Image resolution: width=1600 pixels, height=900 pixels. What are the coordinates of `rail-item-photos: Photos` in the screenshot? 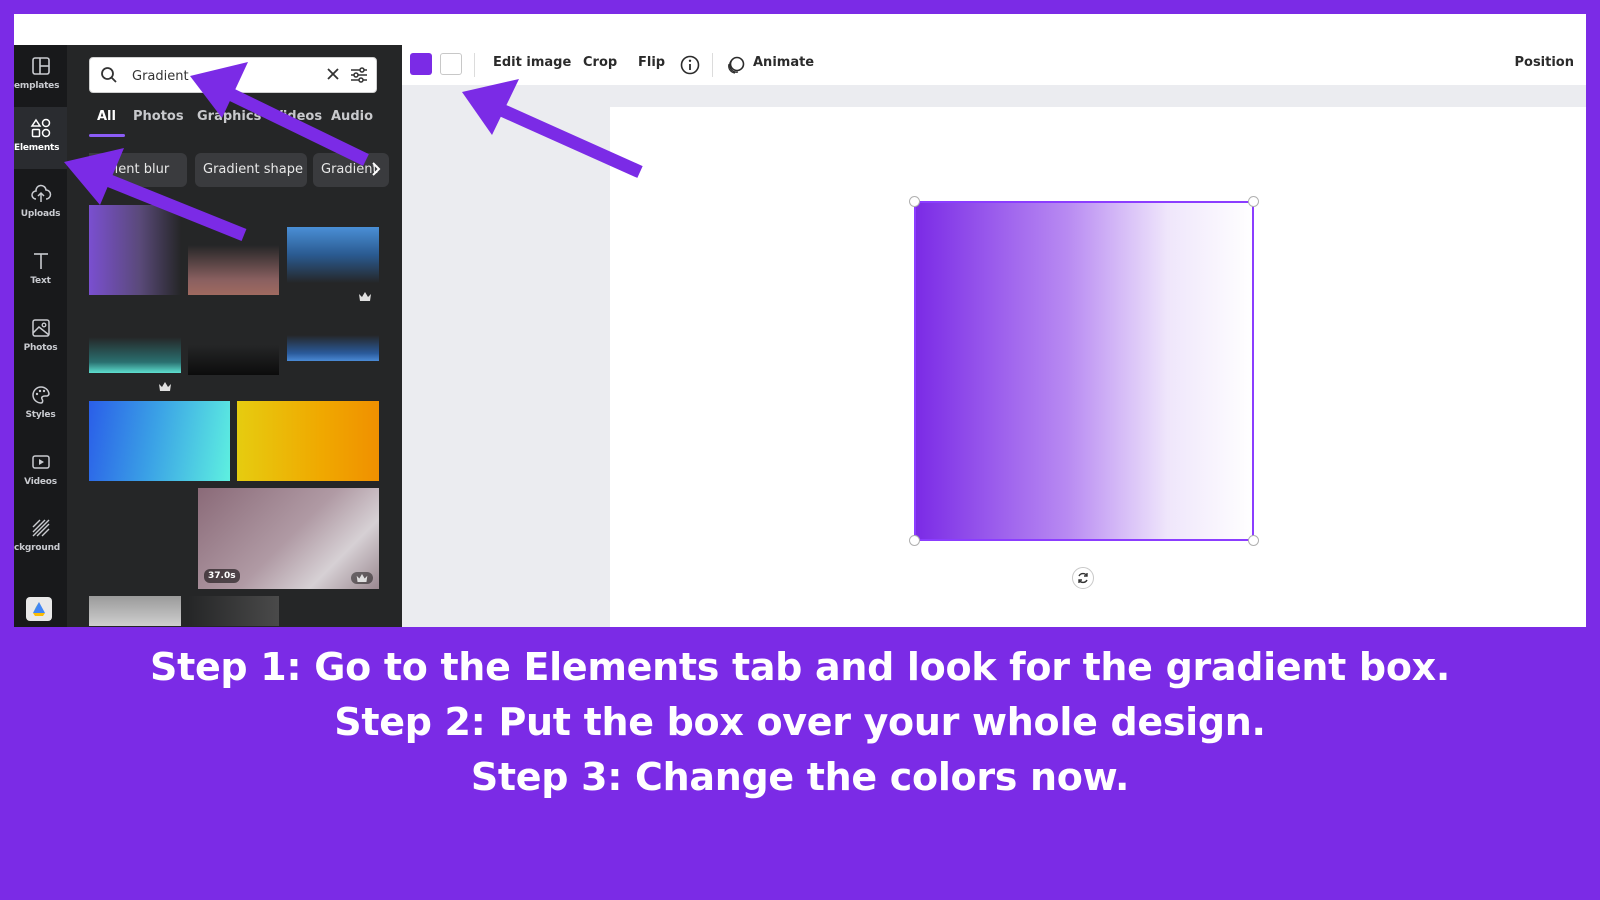 It's located at (40, 338).